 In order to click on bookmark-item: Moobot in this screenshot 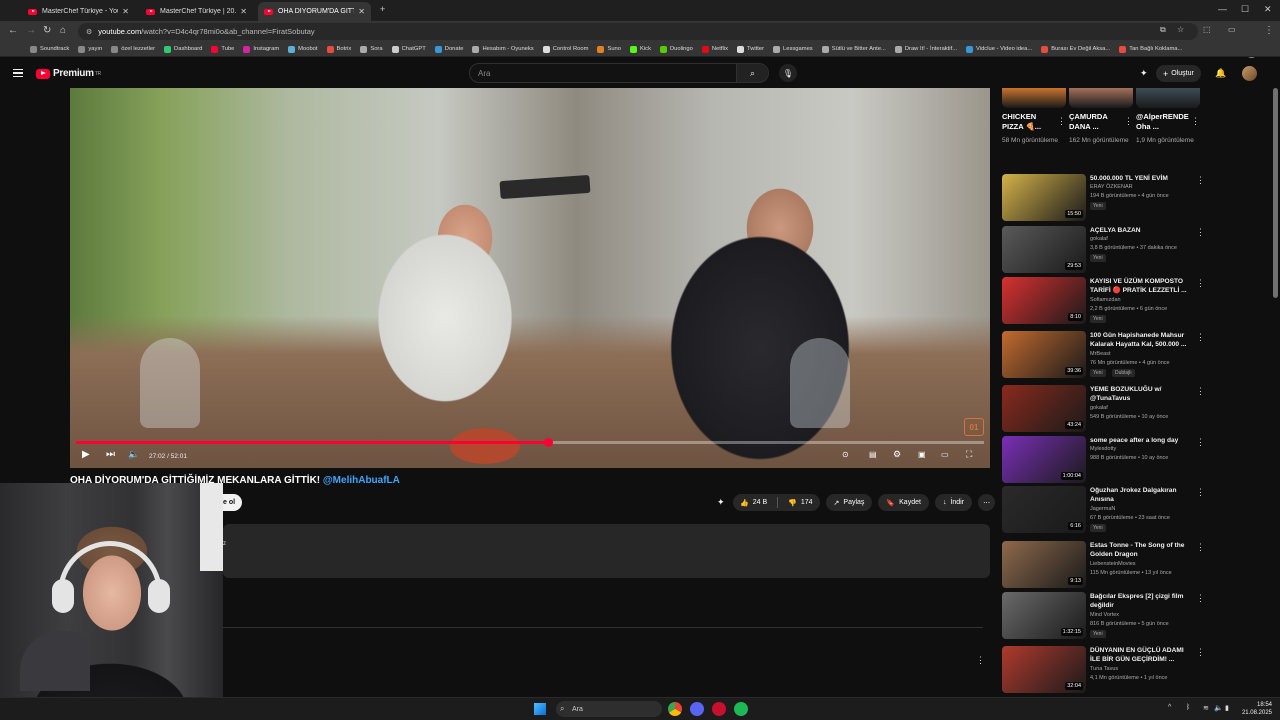, I will do `click(303, 49)`.